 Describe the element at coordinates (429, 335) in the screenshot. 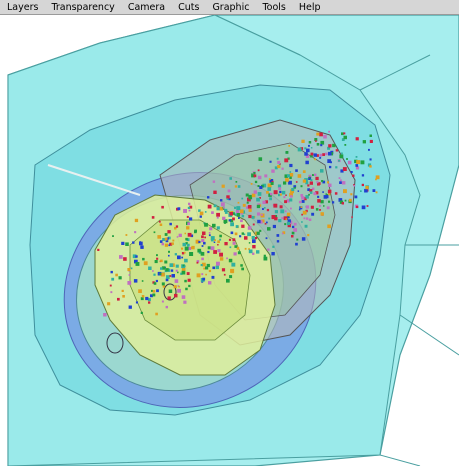

I see `barrel-edge` at that location.